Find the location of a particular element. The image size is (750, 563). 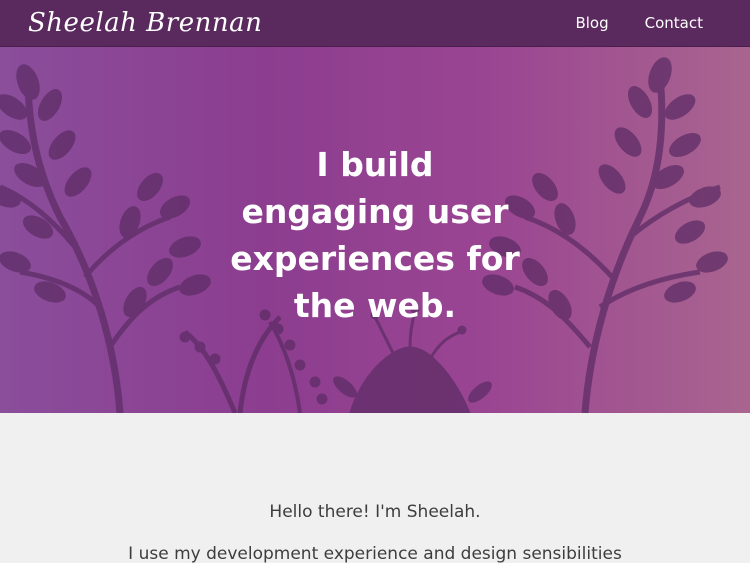

nav-link-blog: Blog is located at coordinates (591, 23).